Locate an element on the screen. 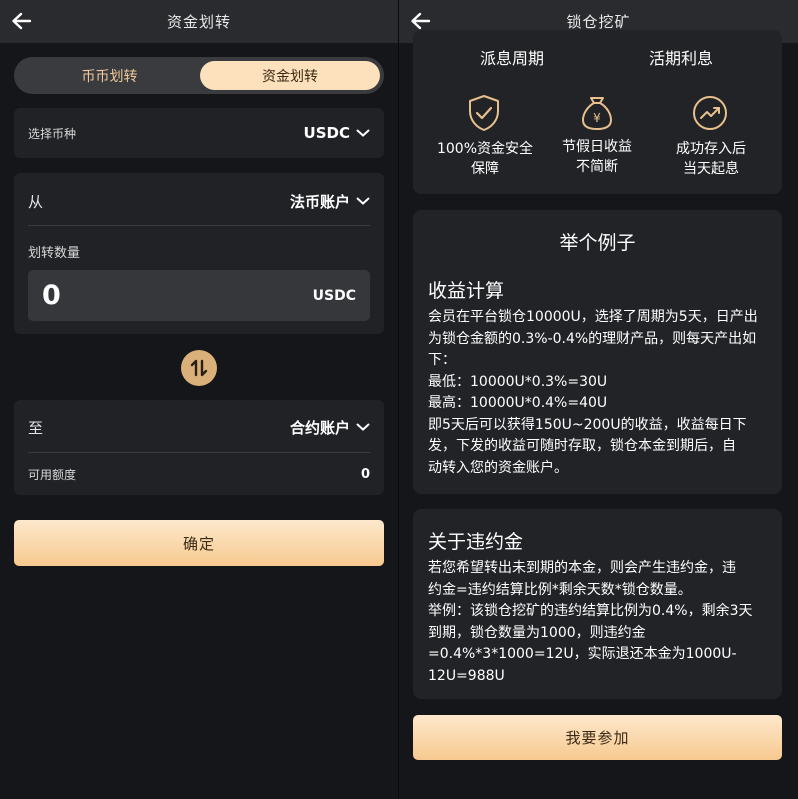 Image resolution: width=798 pixels, height=799 pixels. text-line: 即5天后可以获得150U~200U的收益，收益每日下 is located at coordinates (587, 424).